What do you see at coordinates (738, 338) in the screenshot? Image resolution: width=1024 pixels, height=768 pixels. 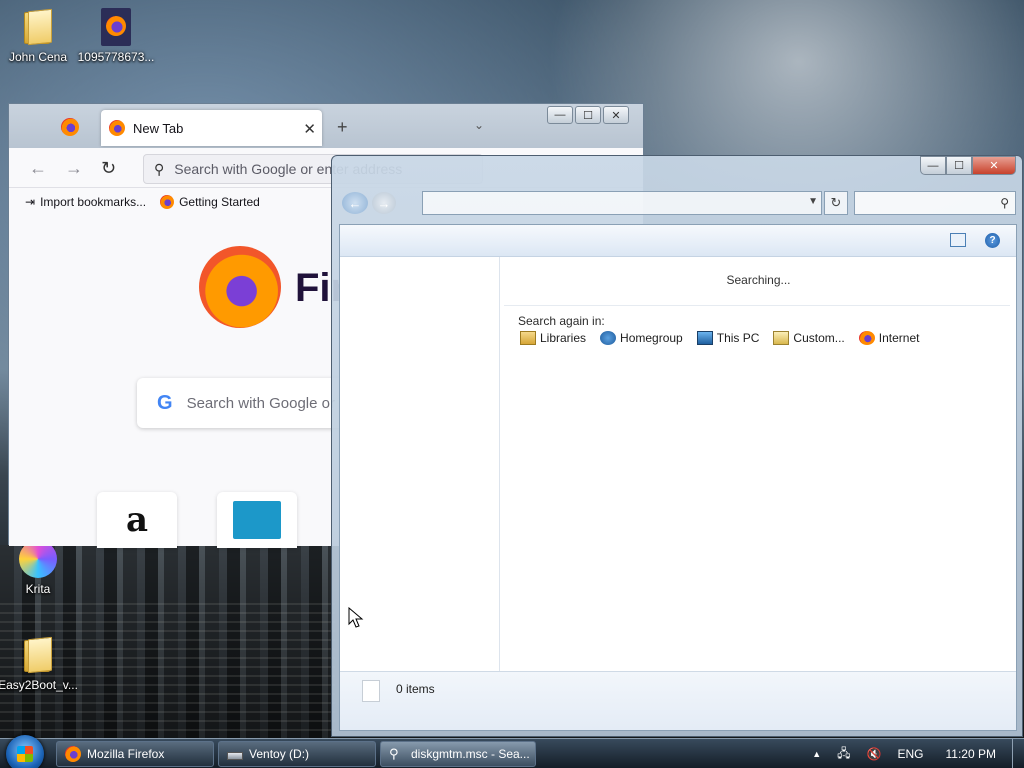 I see `search-again-item-label: This PC` at bounding box center [738, 338].